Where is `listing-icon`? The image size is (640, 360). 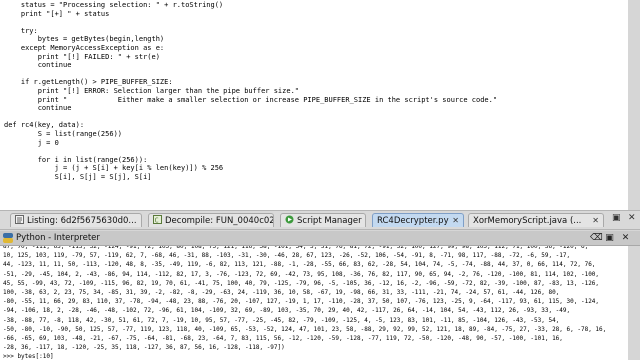
listing-icon is located at coordinates (19, 219).